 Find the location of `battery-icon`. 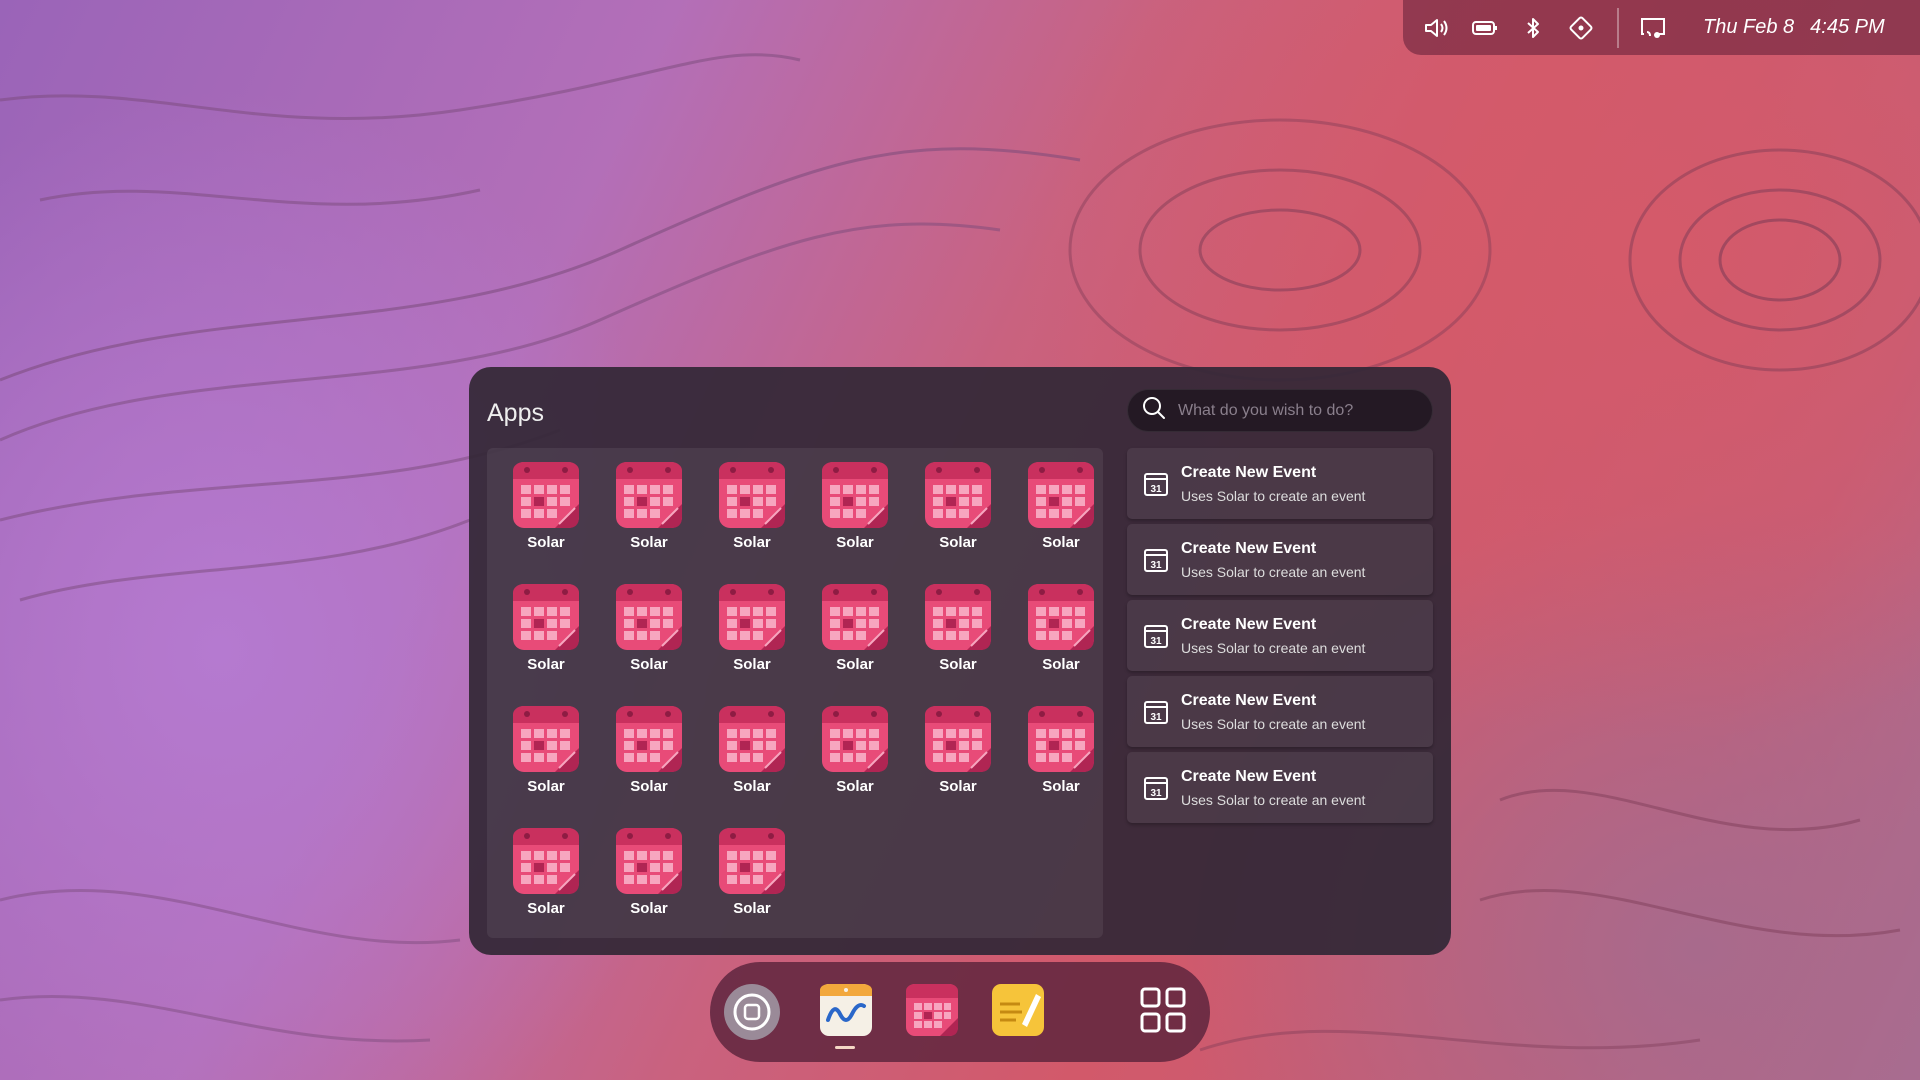

battery-icon is located at coordinates (1485, 28).